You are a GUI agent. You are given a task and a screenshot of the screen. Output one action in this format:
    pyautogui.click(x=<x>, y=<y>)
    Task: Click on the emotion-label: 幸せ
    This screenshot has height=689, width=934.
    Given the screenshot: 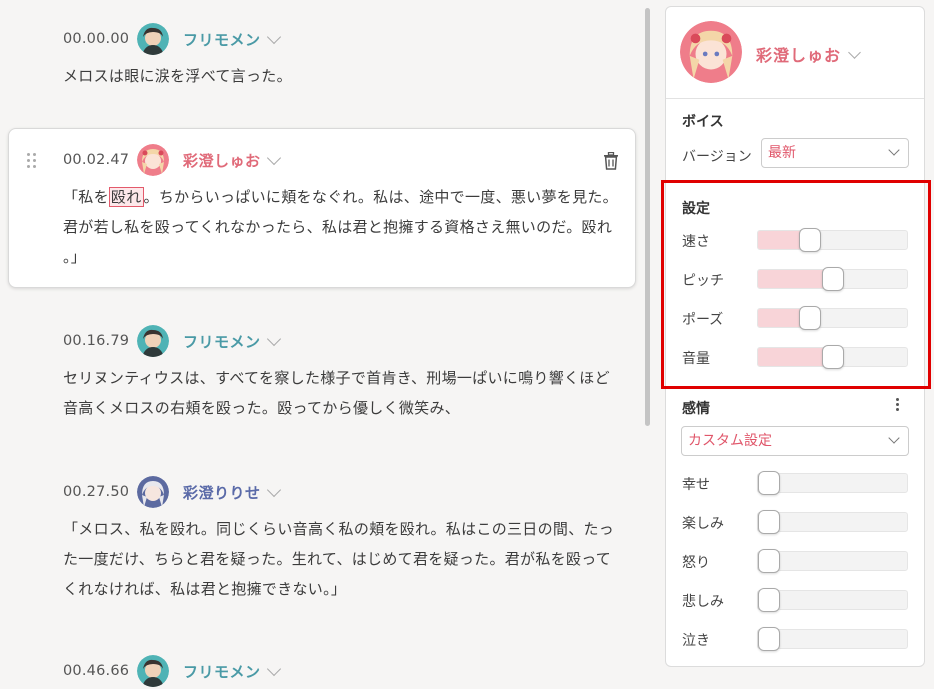 What is the action you would take?
    pyautogui.click(x=696, y=485)
    